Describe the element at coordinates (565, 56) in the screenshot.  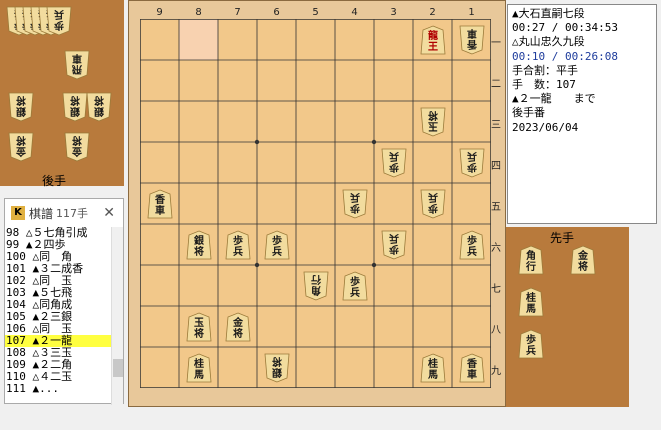
I see `gote-time: 00:10 / 00:26:08` at that location.